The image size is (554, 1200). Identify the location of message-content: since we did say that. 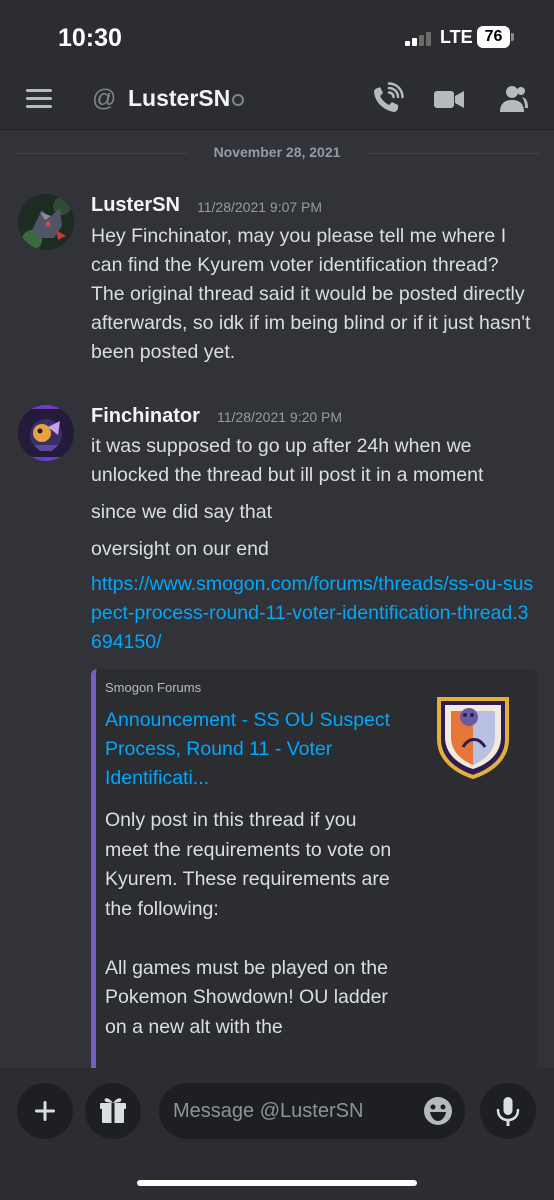
(182, 512).